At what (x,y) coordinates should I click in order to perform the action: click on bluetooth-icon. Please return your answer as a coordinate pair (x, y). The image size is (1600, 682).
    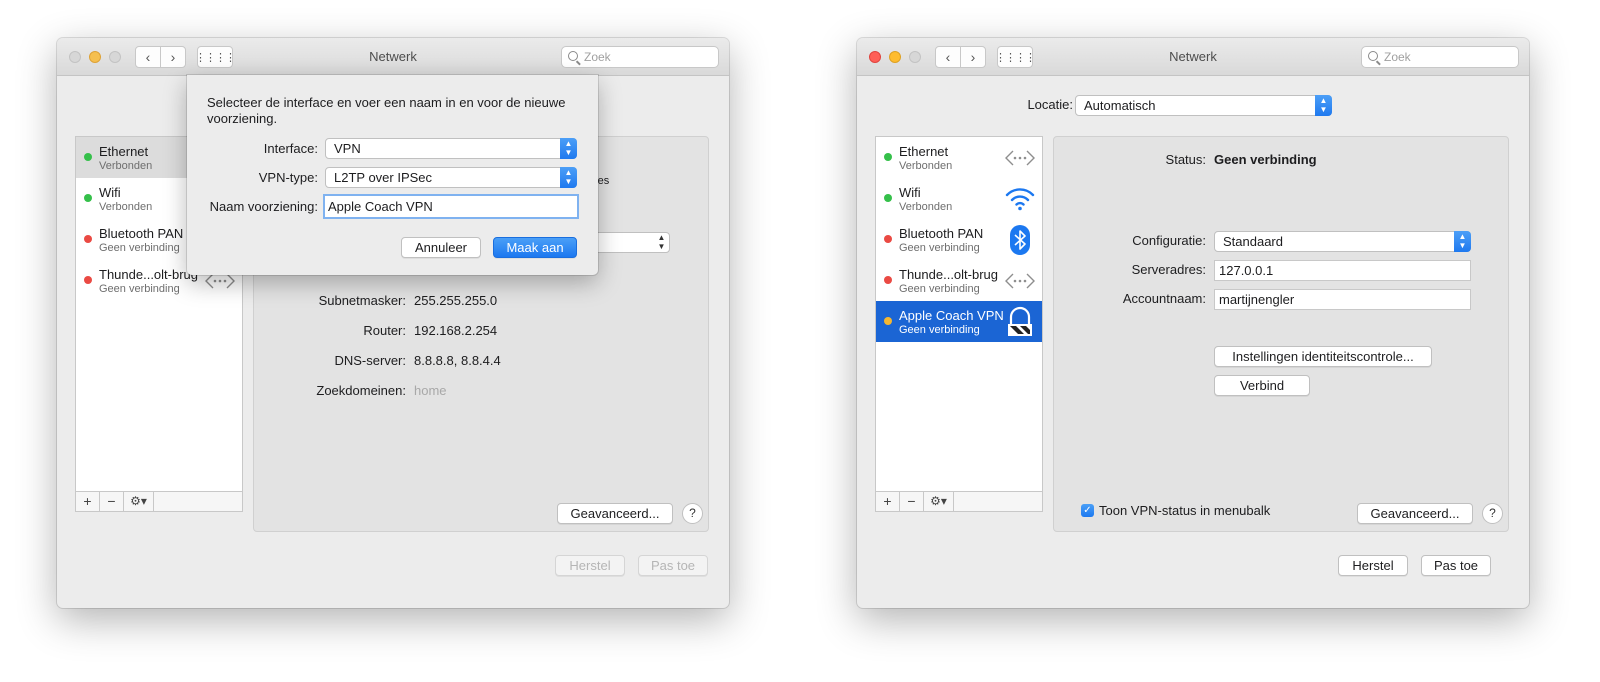
    Looking at the image, I should click on (1020, 240).